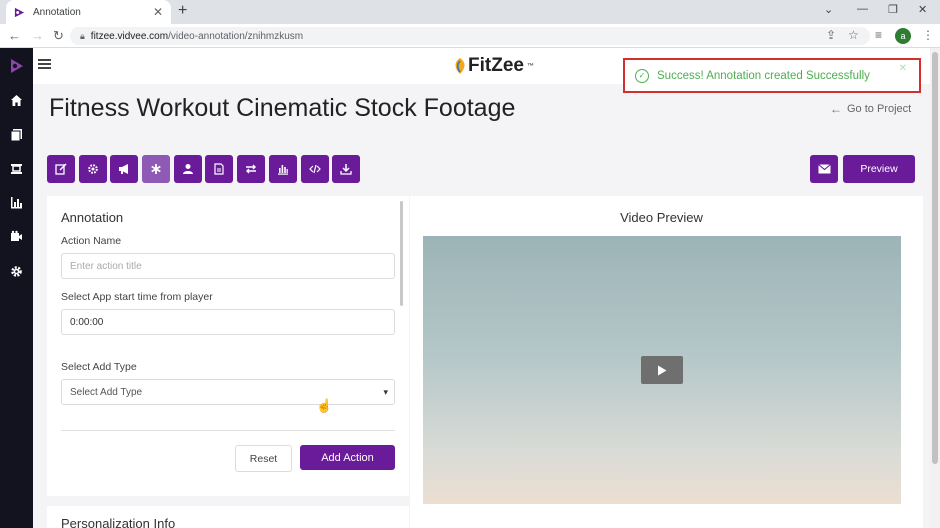 The image size is (940, 528). I want to click on form-divider, so click(228, 430).